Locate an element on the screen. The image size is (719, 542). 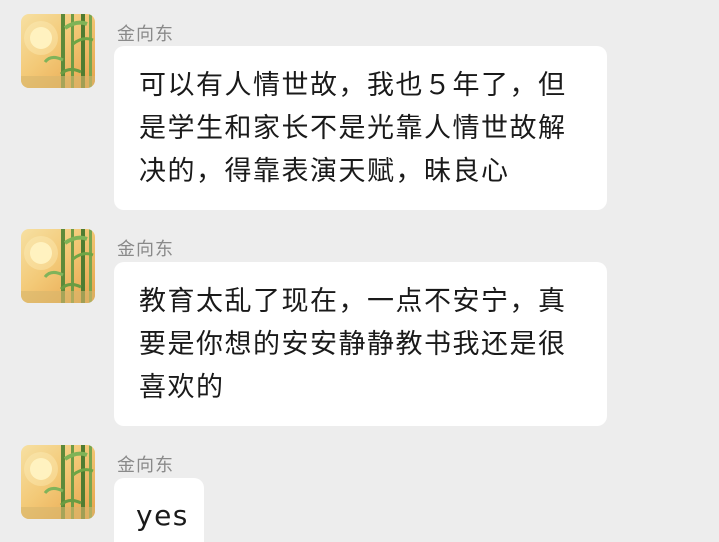
message-bubble: yes is located at coordinates (159, 510).